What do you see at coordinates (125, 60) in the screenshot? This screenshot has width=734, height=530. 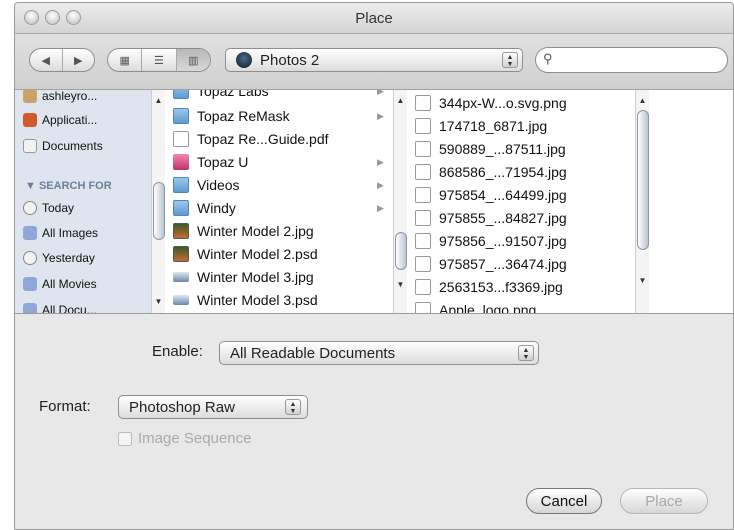 I see `icon-view-icon: ▦` at bounding box center [125, 60].